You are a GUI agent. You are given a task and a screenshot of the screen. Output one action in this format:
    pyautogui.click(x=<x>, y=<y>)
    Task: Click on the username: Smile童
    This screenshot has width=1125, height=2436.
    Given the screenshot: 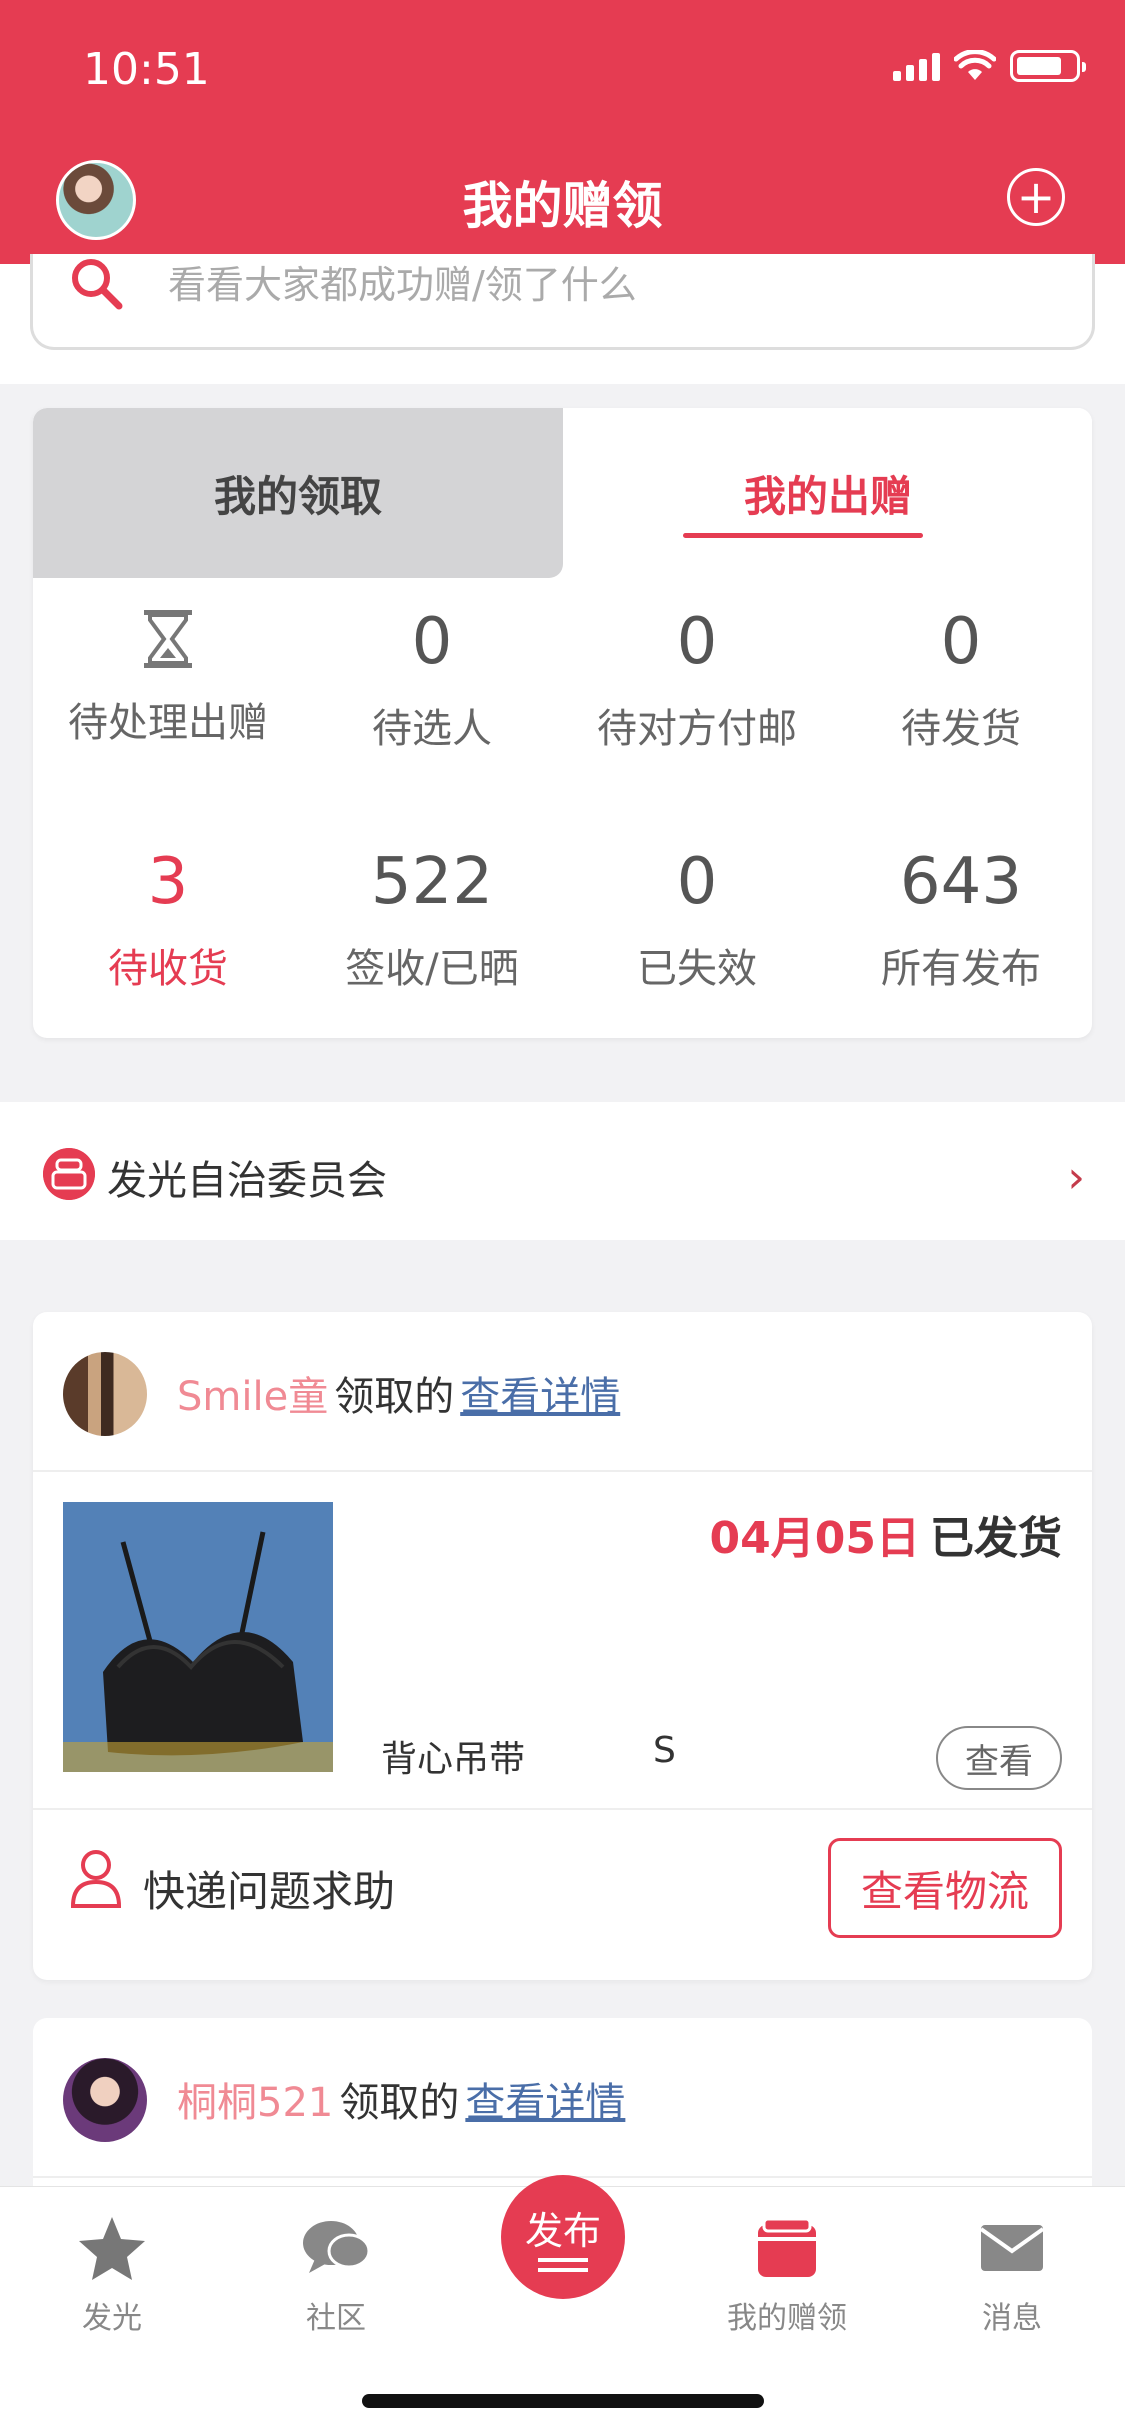 What is the action you would take?
    pyautogui.click(x=252, y=1397)
    